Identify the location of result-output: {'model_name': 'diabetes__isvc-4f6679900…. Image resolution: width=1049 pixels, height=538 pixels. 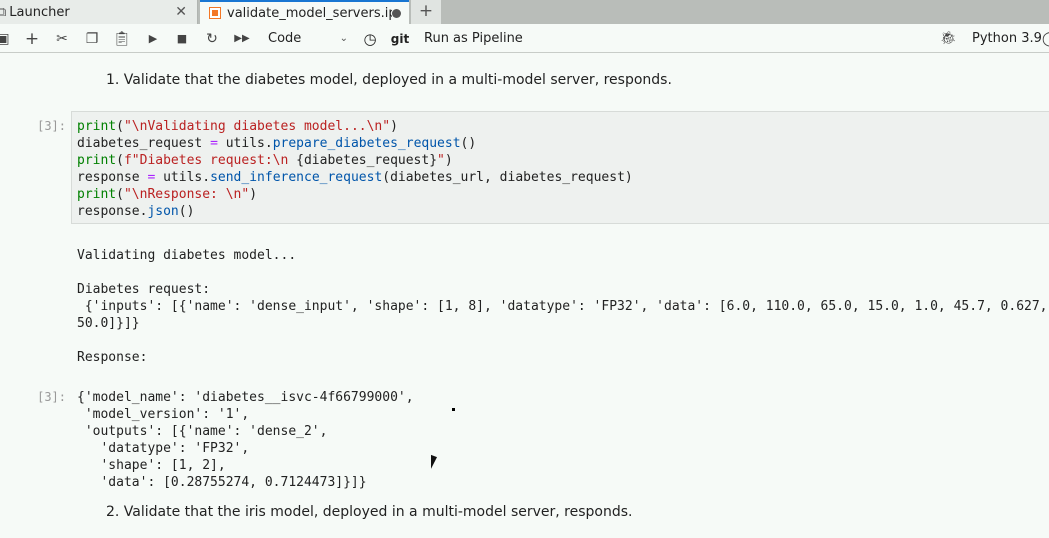
(245, 440).